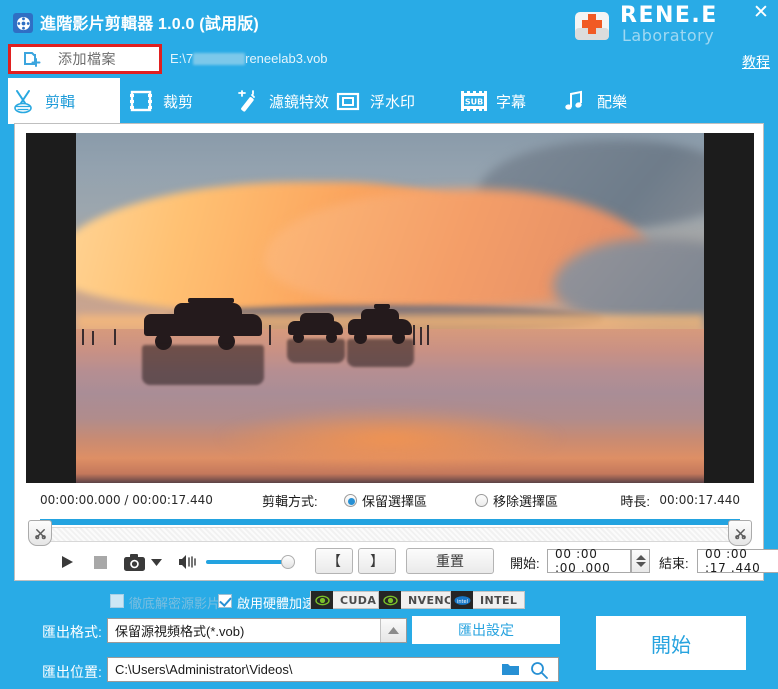 This screenshot has width=778, height=689. Describe the element at coordinates (333, 669) in the screenshot. I see `export-location-field: C:\Users\Administrator\Videos\` at that location.